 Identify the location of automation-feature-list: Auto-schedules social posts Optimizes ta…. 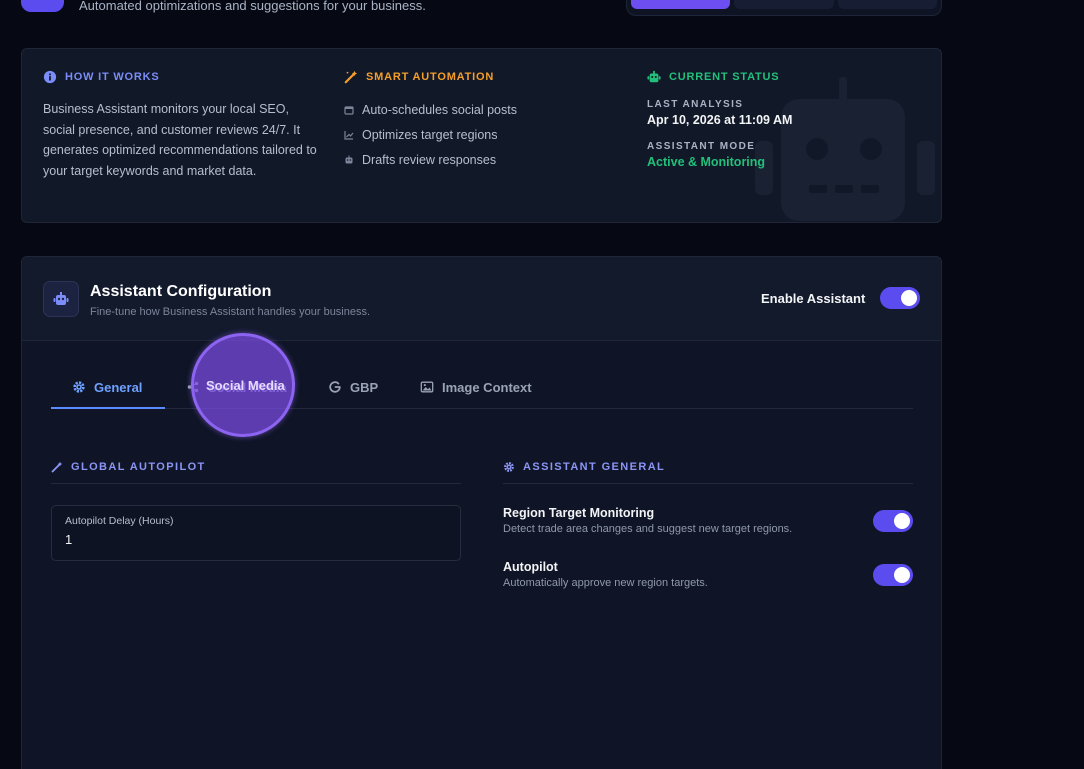
(484, 134).